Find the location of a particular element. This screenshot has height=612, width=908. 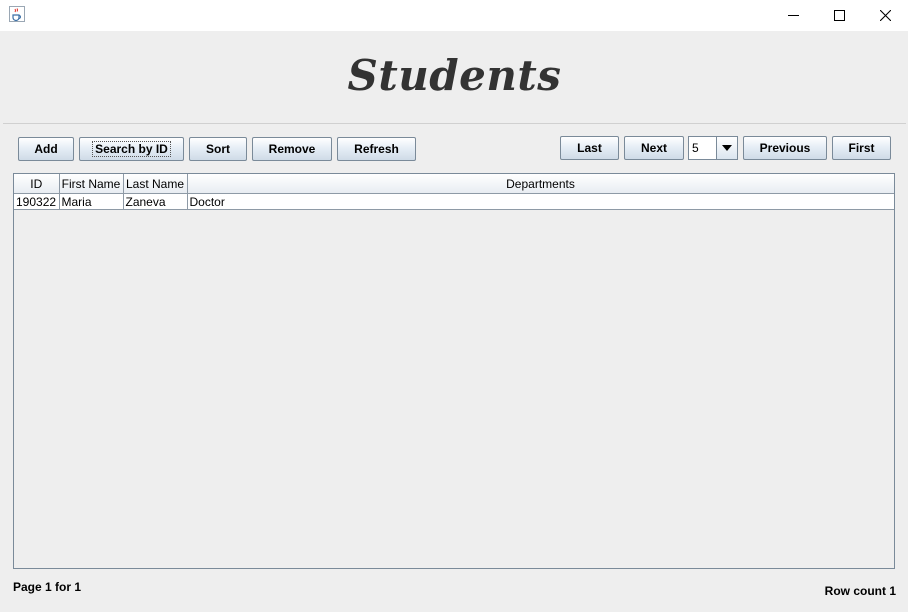

remove-button: Remove is located at coordinates (292, 149).